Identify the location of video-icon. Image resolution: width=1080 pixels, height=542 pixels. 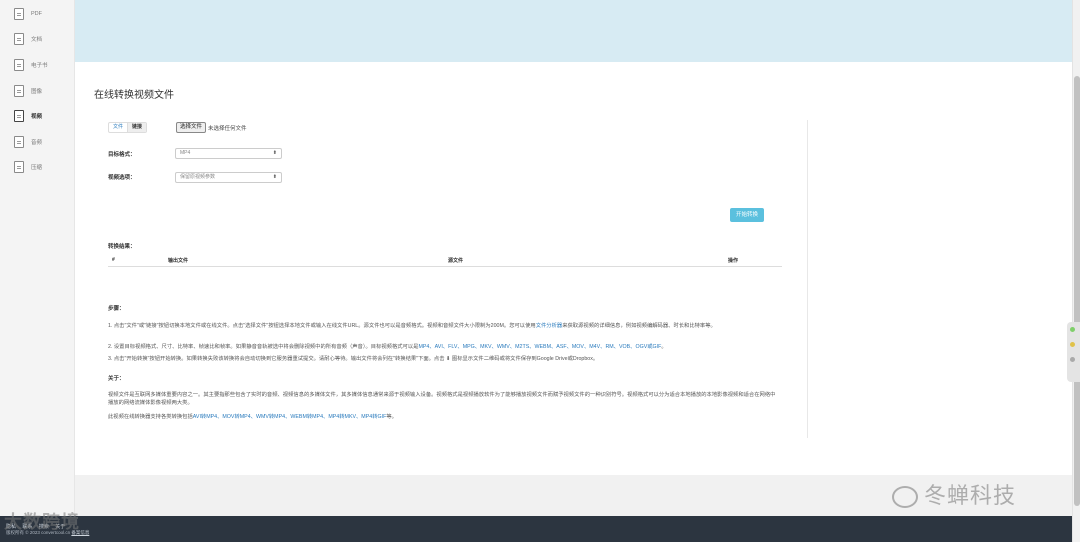
(19, 116).